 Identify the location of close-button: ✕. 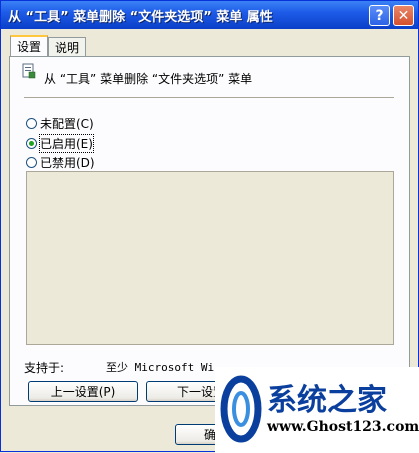
(403, 15).